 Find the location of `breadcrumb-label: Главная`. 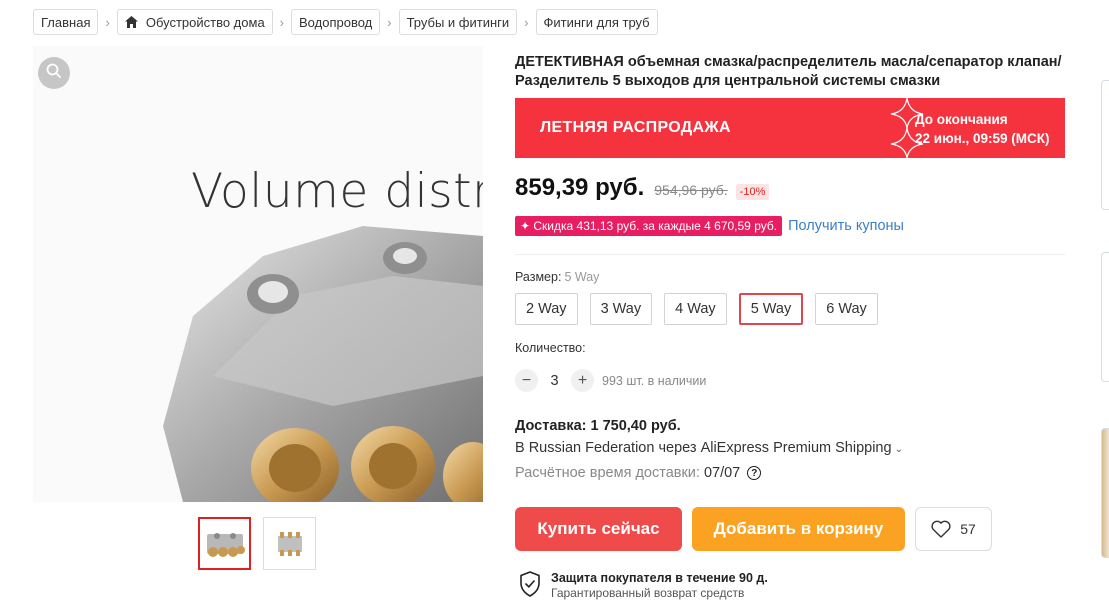

breadcrumb-label: Главная is located at coordinates (66, 22).